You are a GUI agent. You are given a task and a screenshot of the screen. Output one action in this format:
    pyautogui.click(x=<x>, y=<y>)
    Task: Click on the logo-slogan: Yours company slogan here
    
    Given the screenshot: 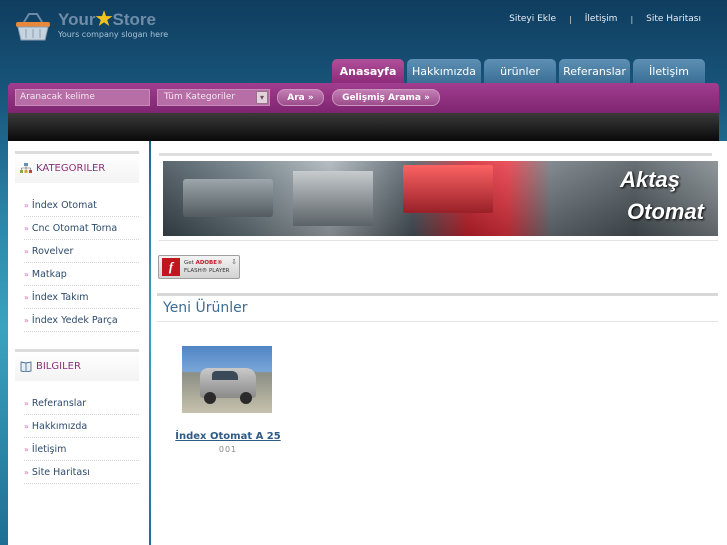 What is the action you would take?
    pyautogui.click(x=113, y=34)
    